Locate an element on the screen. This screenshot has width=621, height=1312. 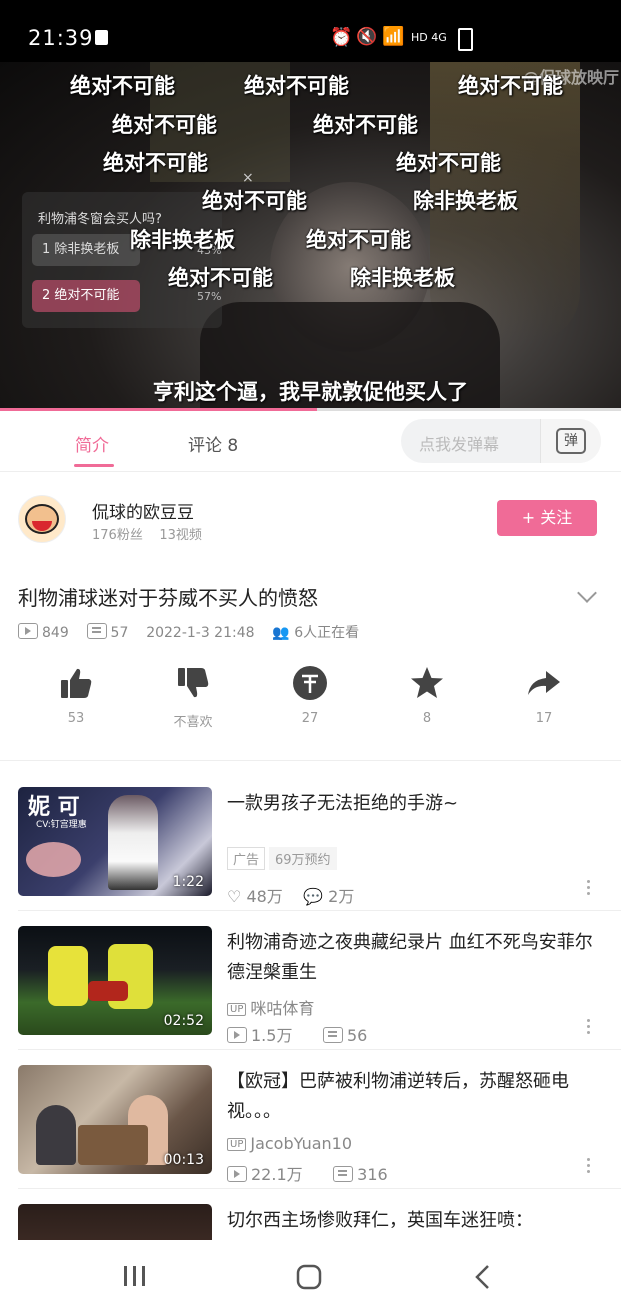
home-icon is located at coordinates (309, 1277).